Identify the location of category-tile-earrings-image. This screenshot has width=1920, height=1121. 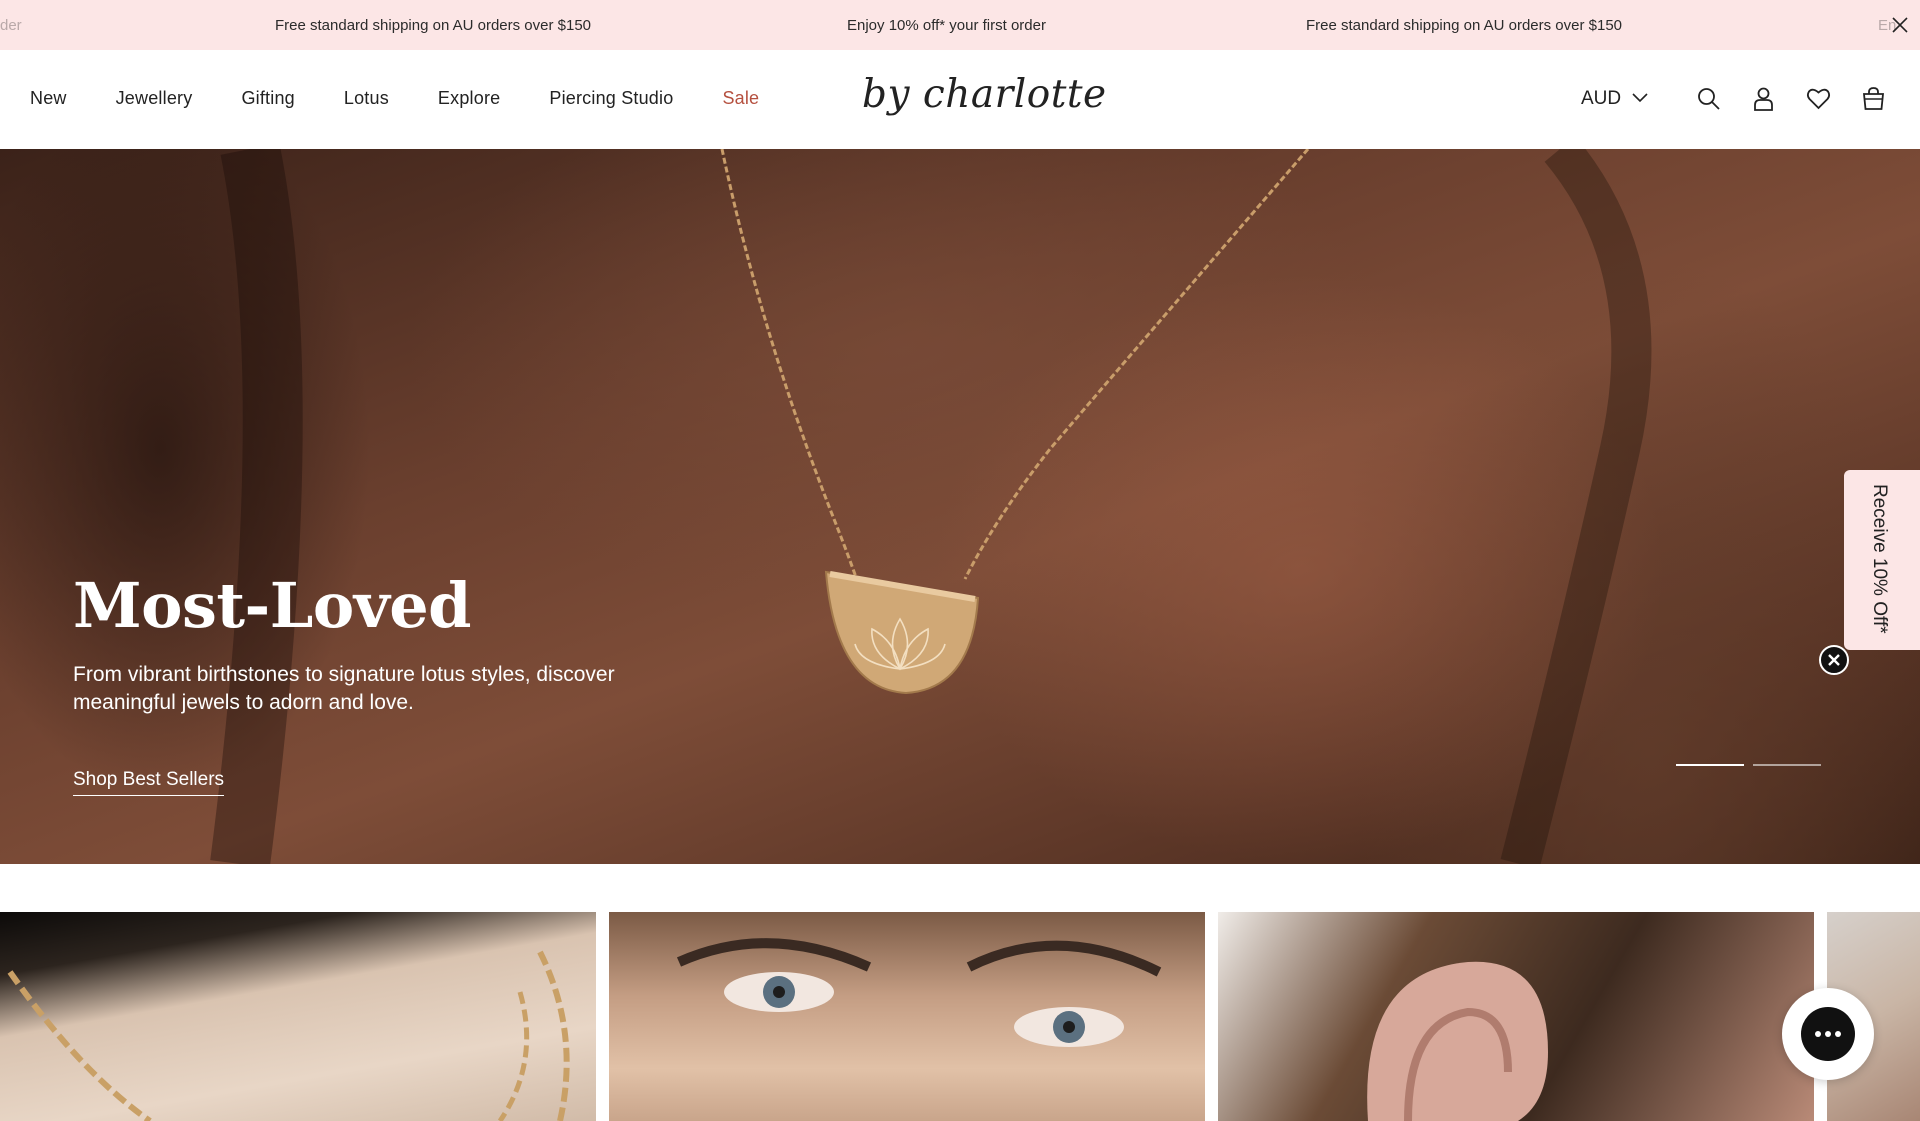
(1516, 1016).